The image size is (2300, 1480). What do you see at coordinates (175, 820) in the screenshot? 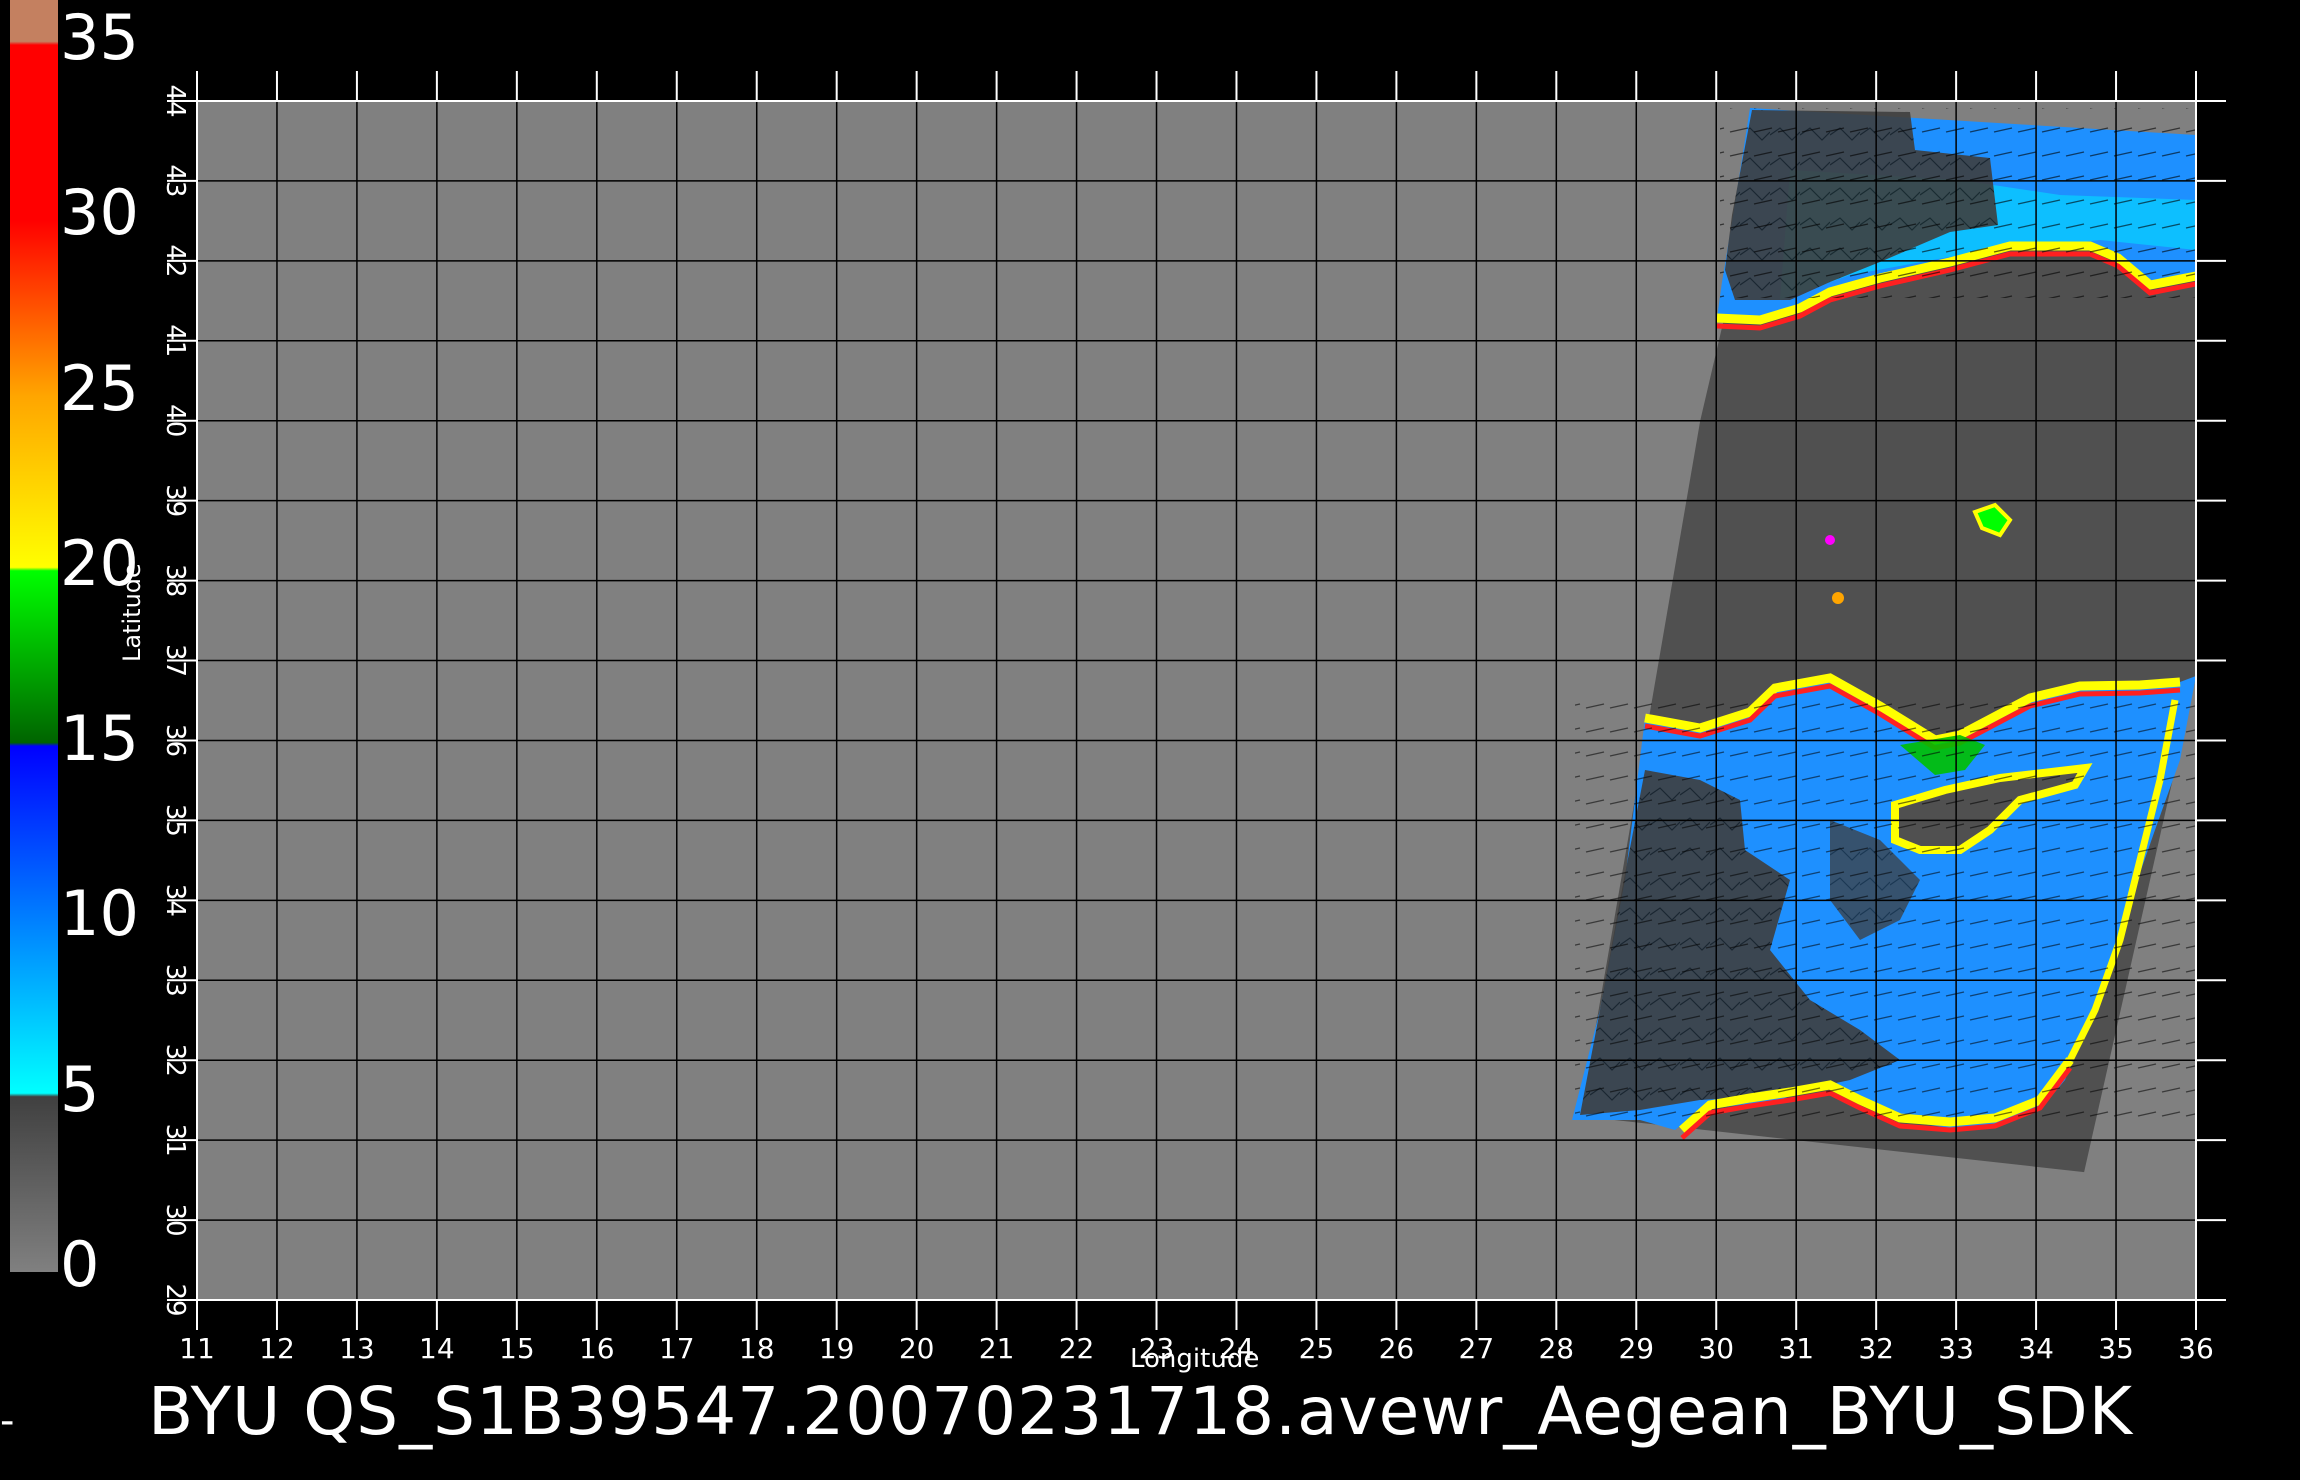
I see `y-tick-label: 35` at bounding box center [175, 820].